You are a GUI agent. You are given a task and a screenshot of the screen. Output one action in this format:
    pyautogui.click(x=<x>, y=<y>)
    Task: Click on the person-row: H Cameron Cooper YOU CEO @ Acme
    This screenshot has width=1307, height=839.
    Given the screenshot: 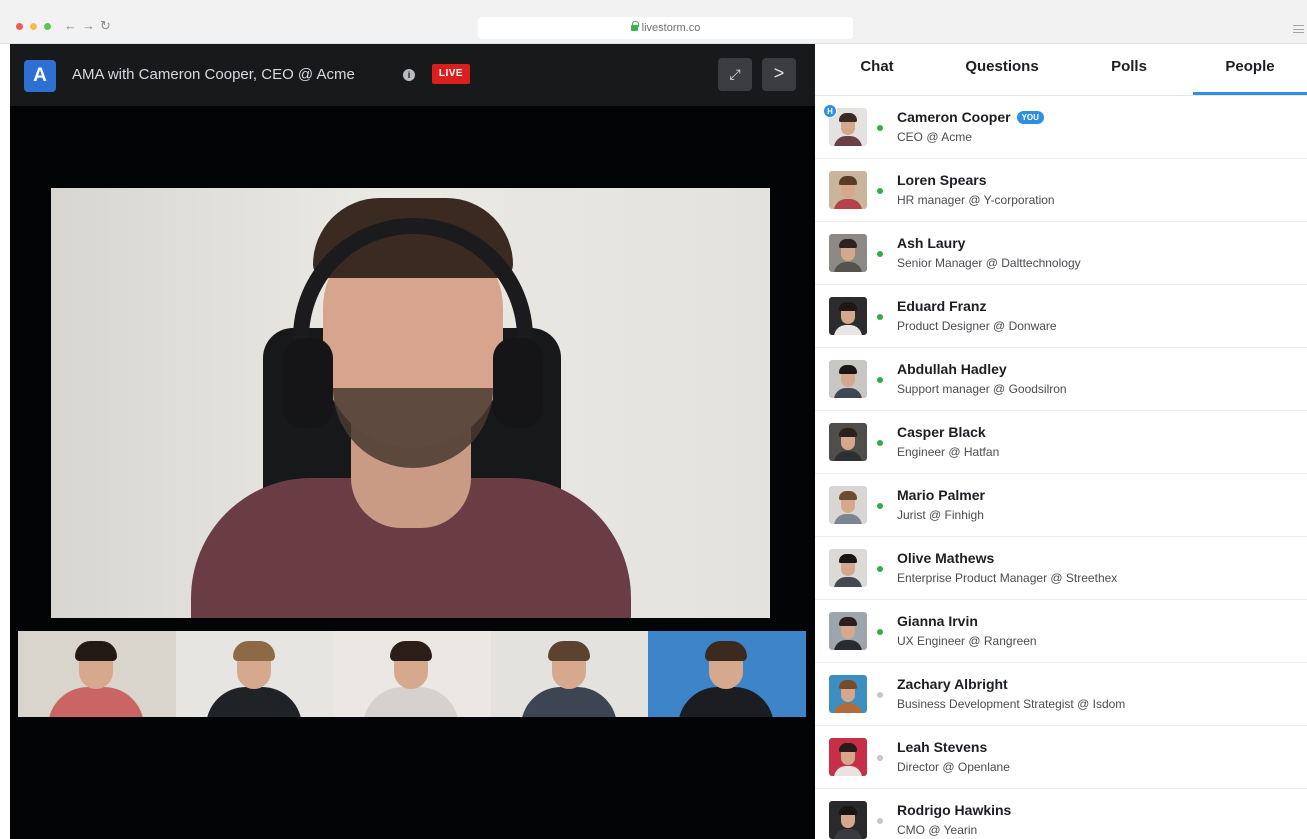 What is the action you would take?
    pyautogui.click(x=1061, y=127)
    